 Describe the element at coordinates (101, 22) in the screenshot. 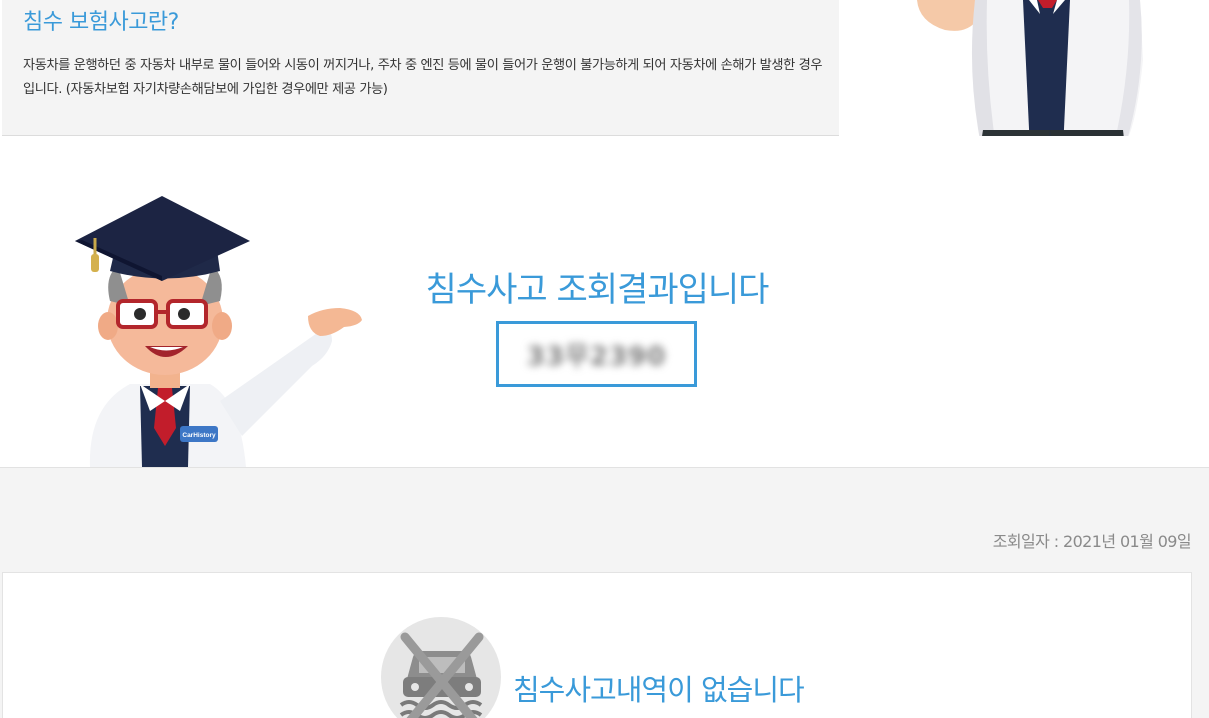

I see `info-title: 침수 보험사고란?` at that location.